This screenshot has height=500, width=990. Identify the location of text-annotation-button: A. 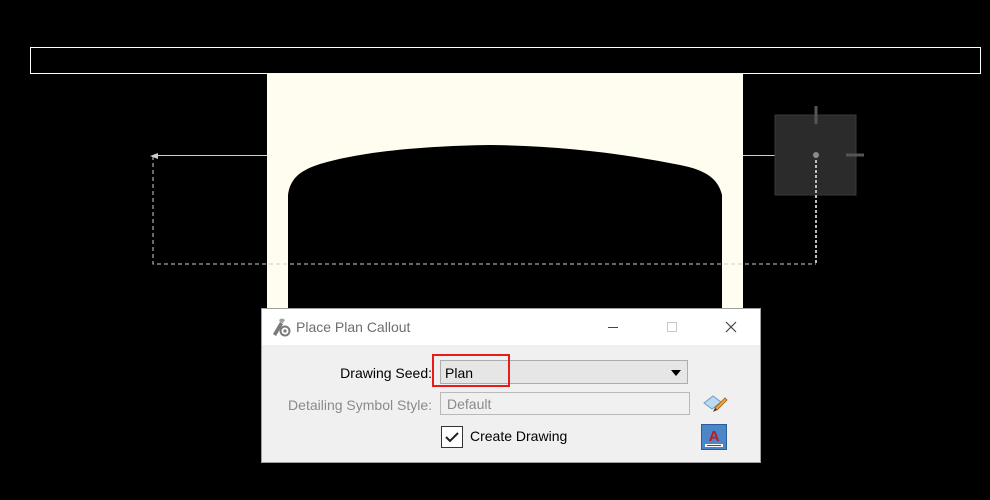
(714, 437).